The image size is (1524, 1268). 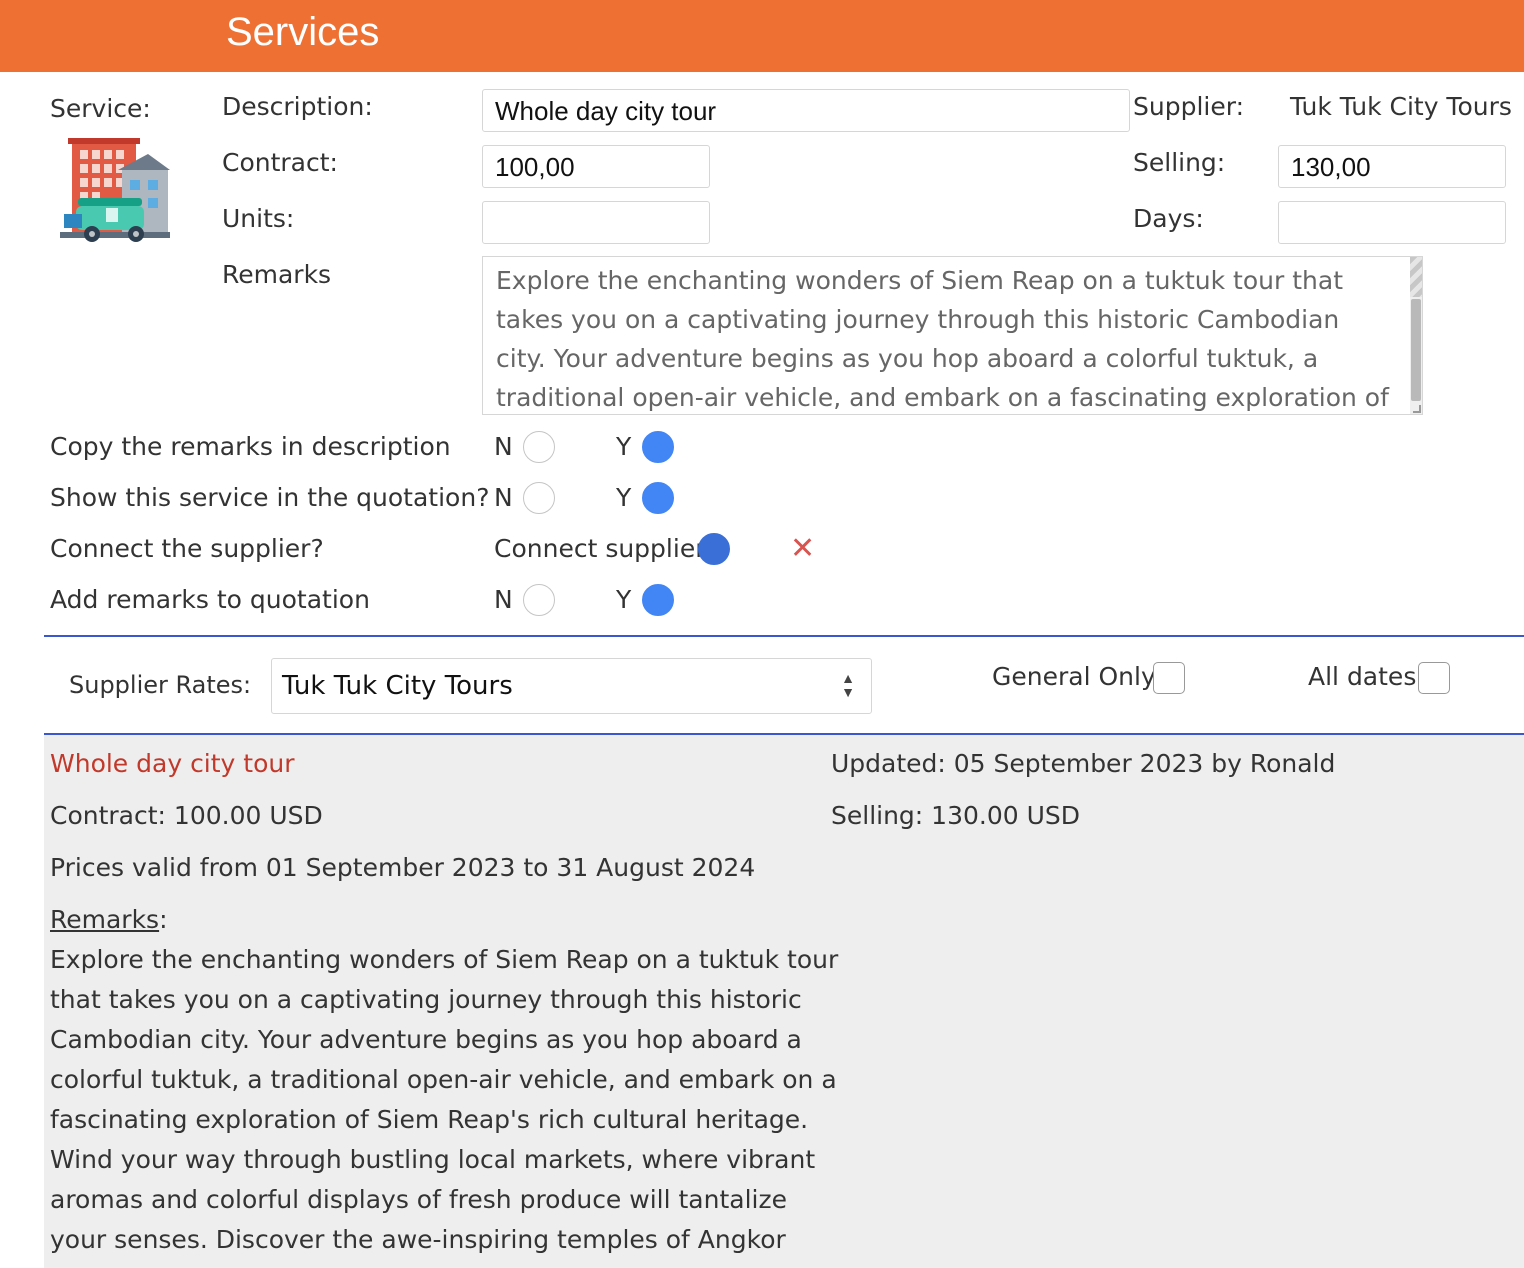 What do you see at coordinates (186, 815) in the screenshot?
I see `rate-contract: Contract: 100.00 USD` at bounding box center [186, 815].